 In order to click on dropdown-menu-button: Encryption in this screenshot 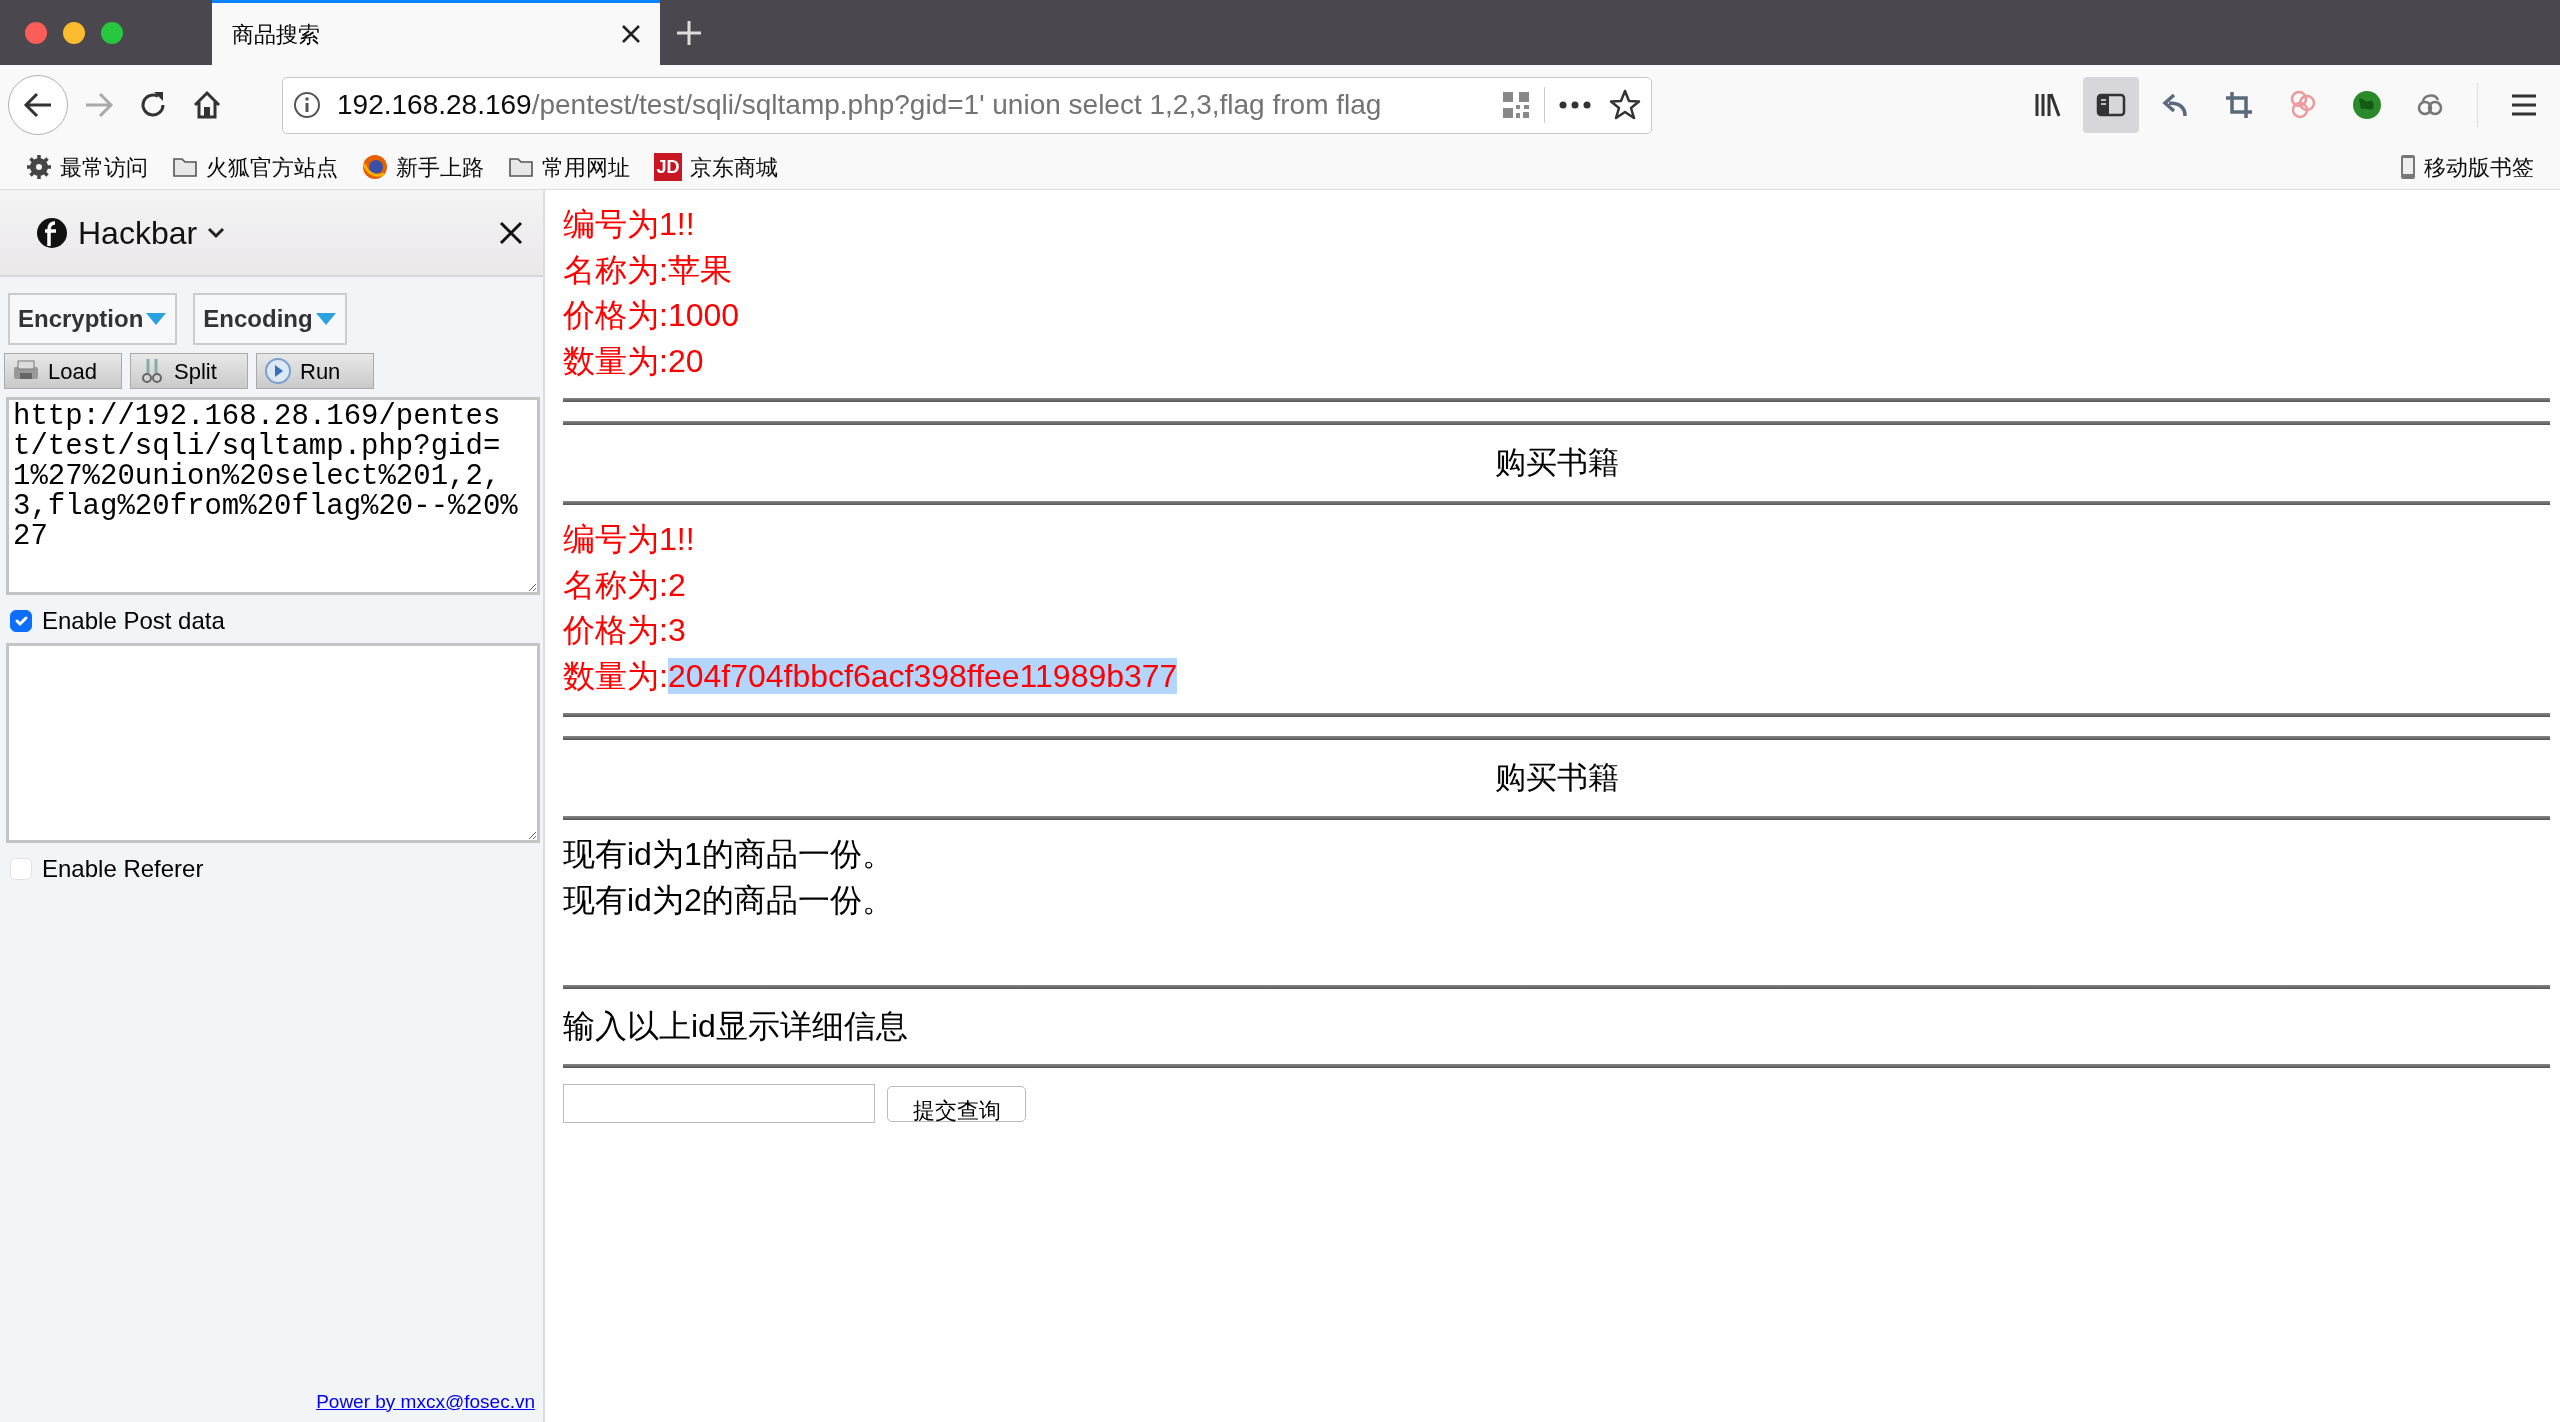, I will do `click(93, 319)`.